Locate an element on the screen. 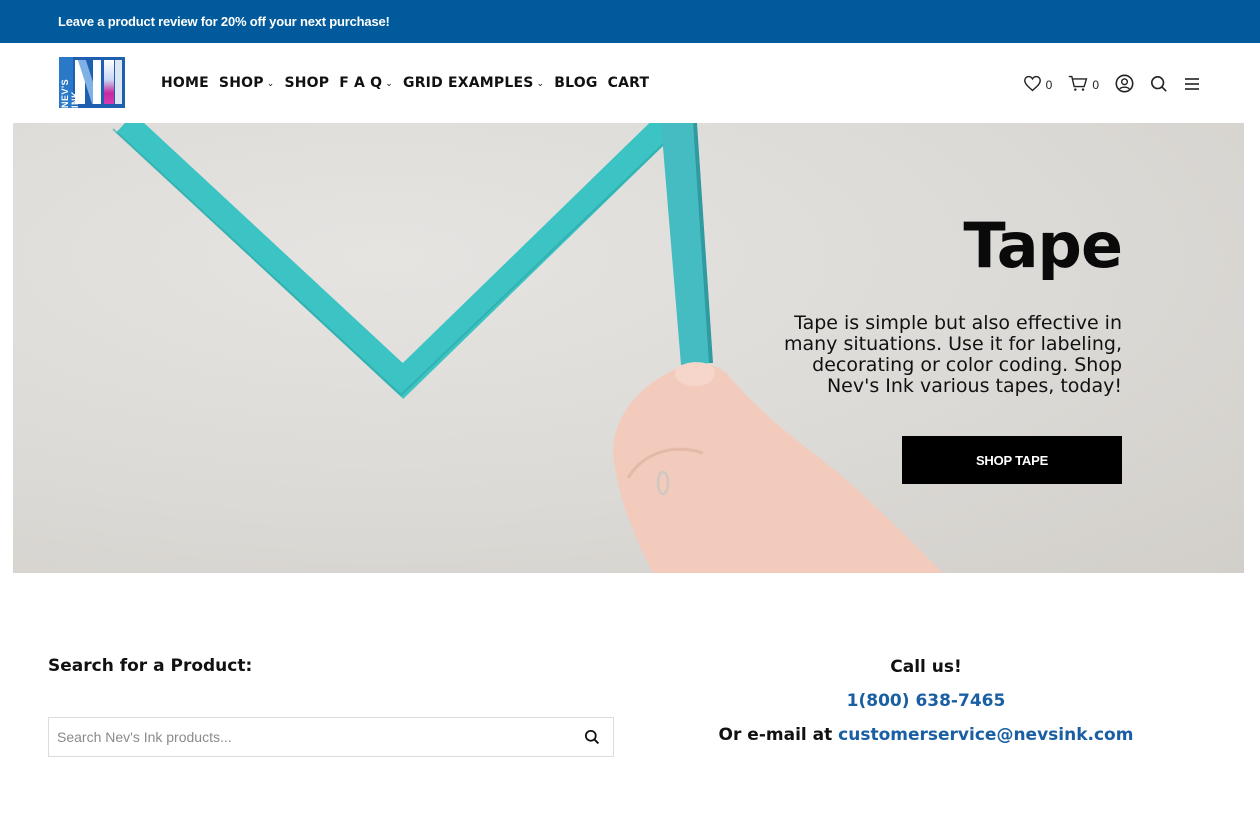 The image size is (1260, 831). nav-item-home: HOME is located at coordinates (185, 83).